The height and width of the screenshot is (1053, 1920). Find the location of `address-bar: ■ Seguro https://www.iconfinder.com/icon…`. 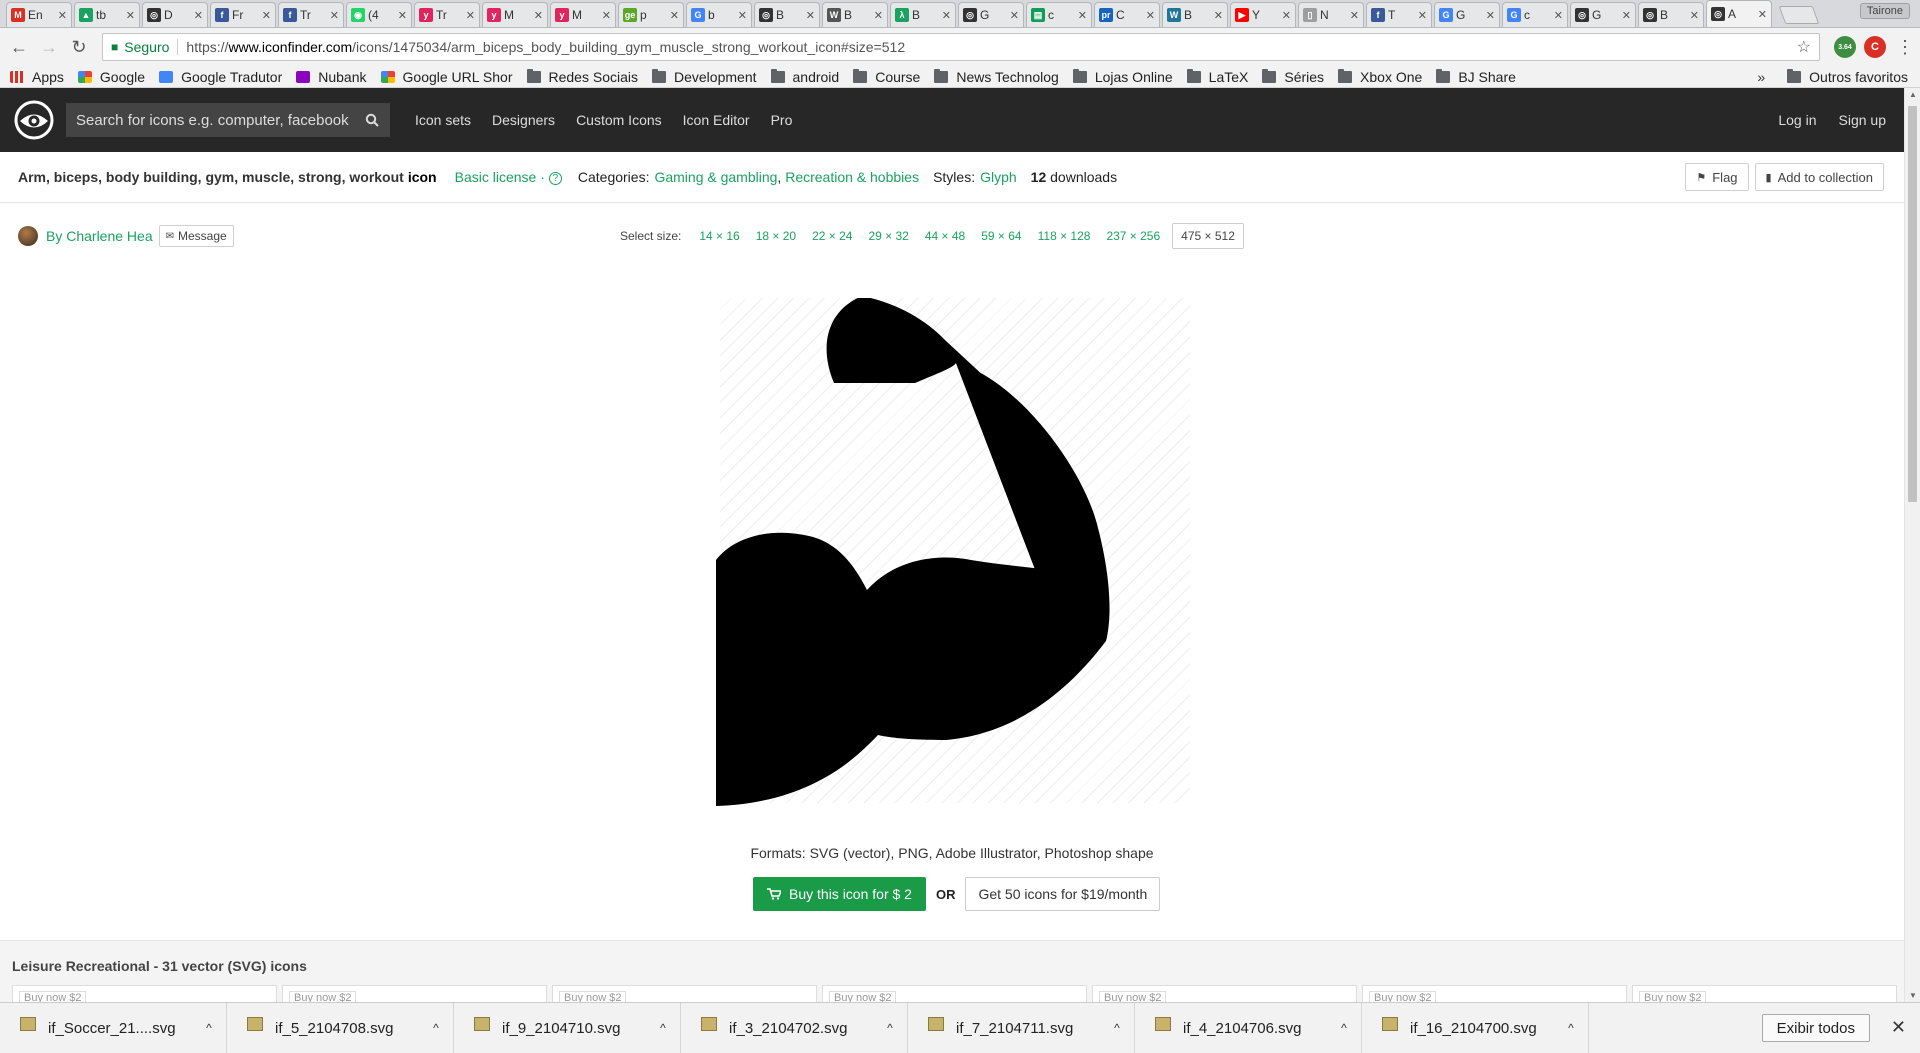

address-bar: ■ Seguro https://www.iconfinder.com/icon… is located at coordinates (961, 47).